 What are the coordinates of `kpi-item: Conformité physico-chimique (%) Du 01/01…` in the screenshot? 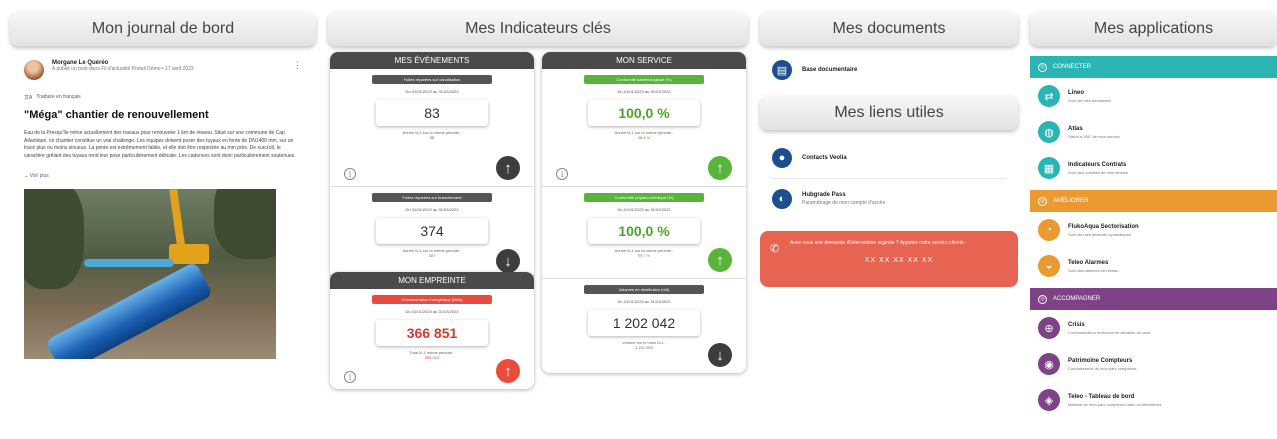 It's located at (644, 233).